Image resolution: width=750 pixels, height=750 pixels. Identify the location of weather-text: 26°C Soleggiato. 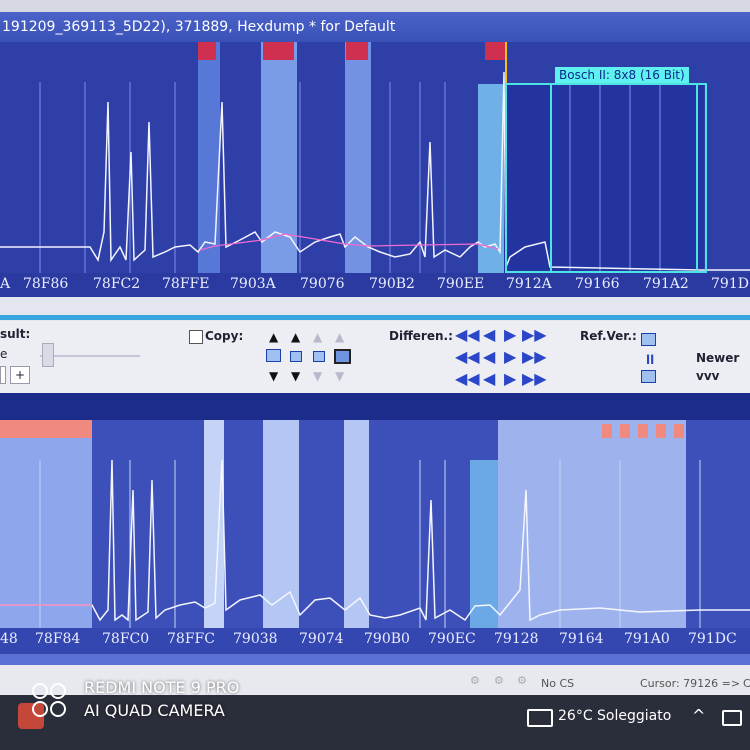
(614, 716).